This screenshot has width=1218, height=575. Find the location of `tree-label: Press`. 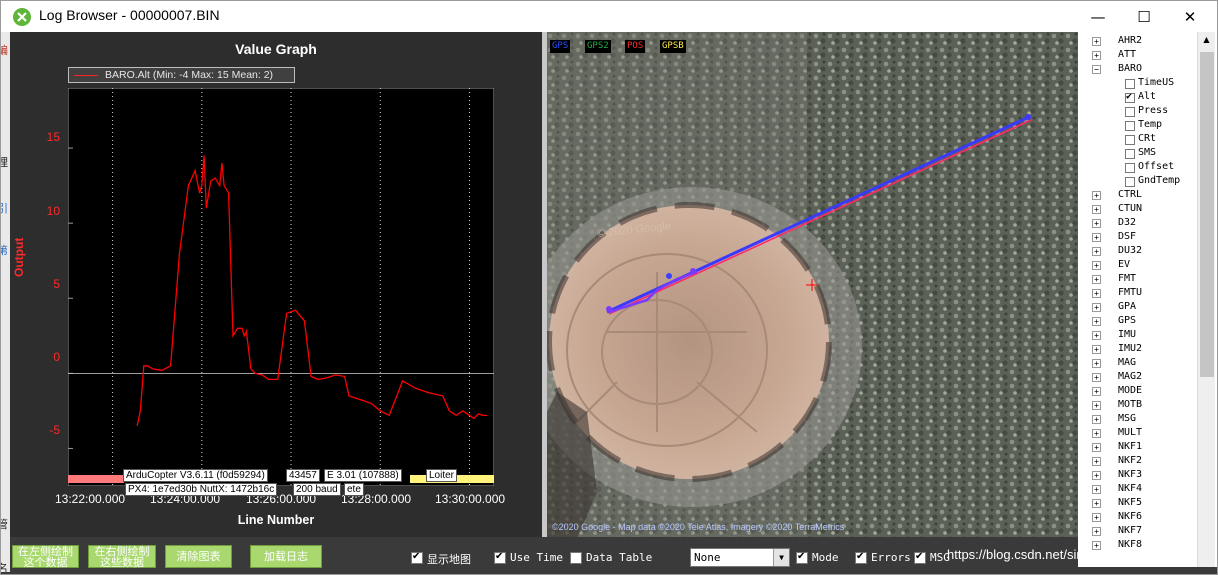

tree-label: Press is located at coordinates (1153, 110).